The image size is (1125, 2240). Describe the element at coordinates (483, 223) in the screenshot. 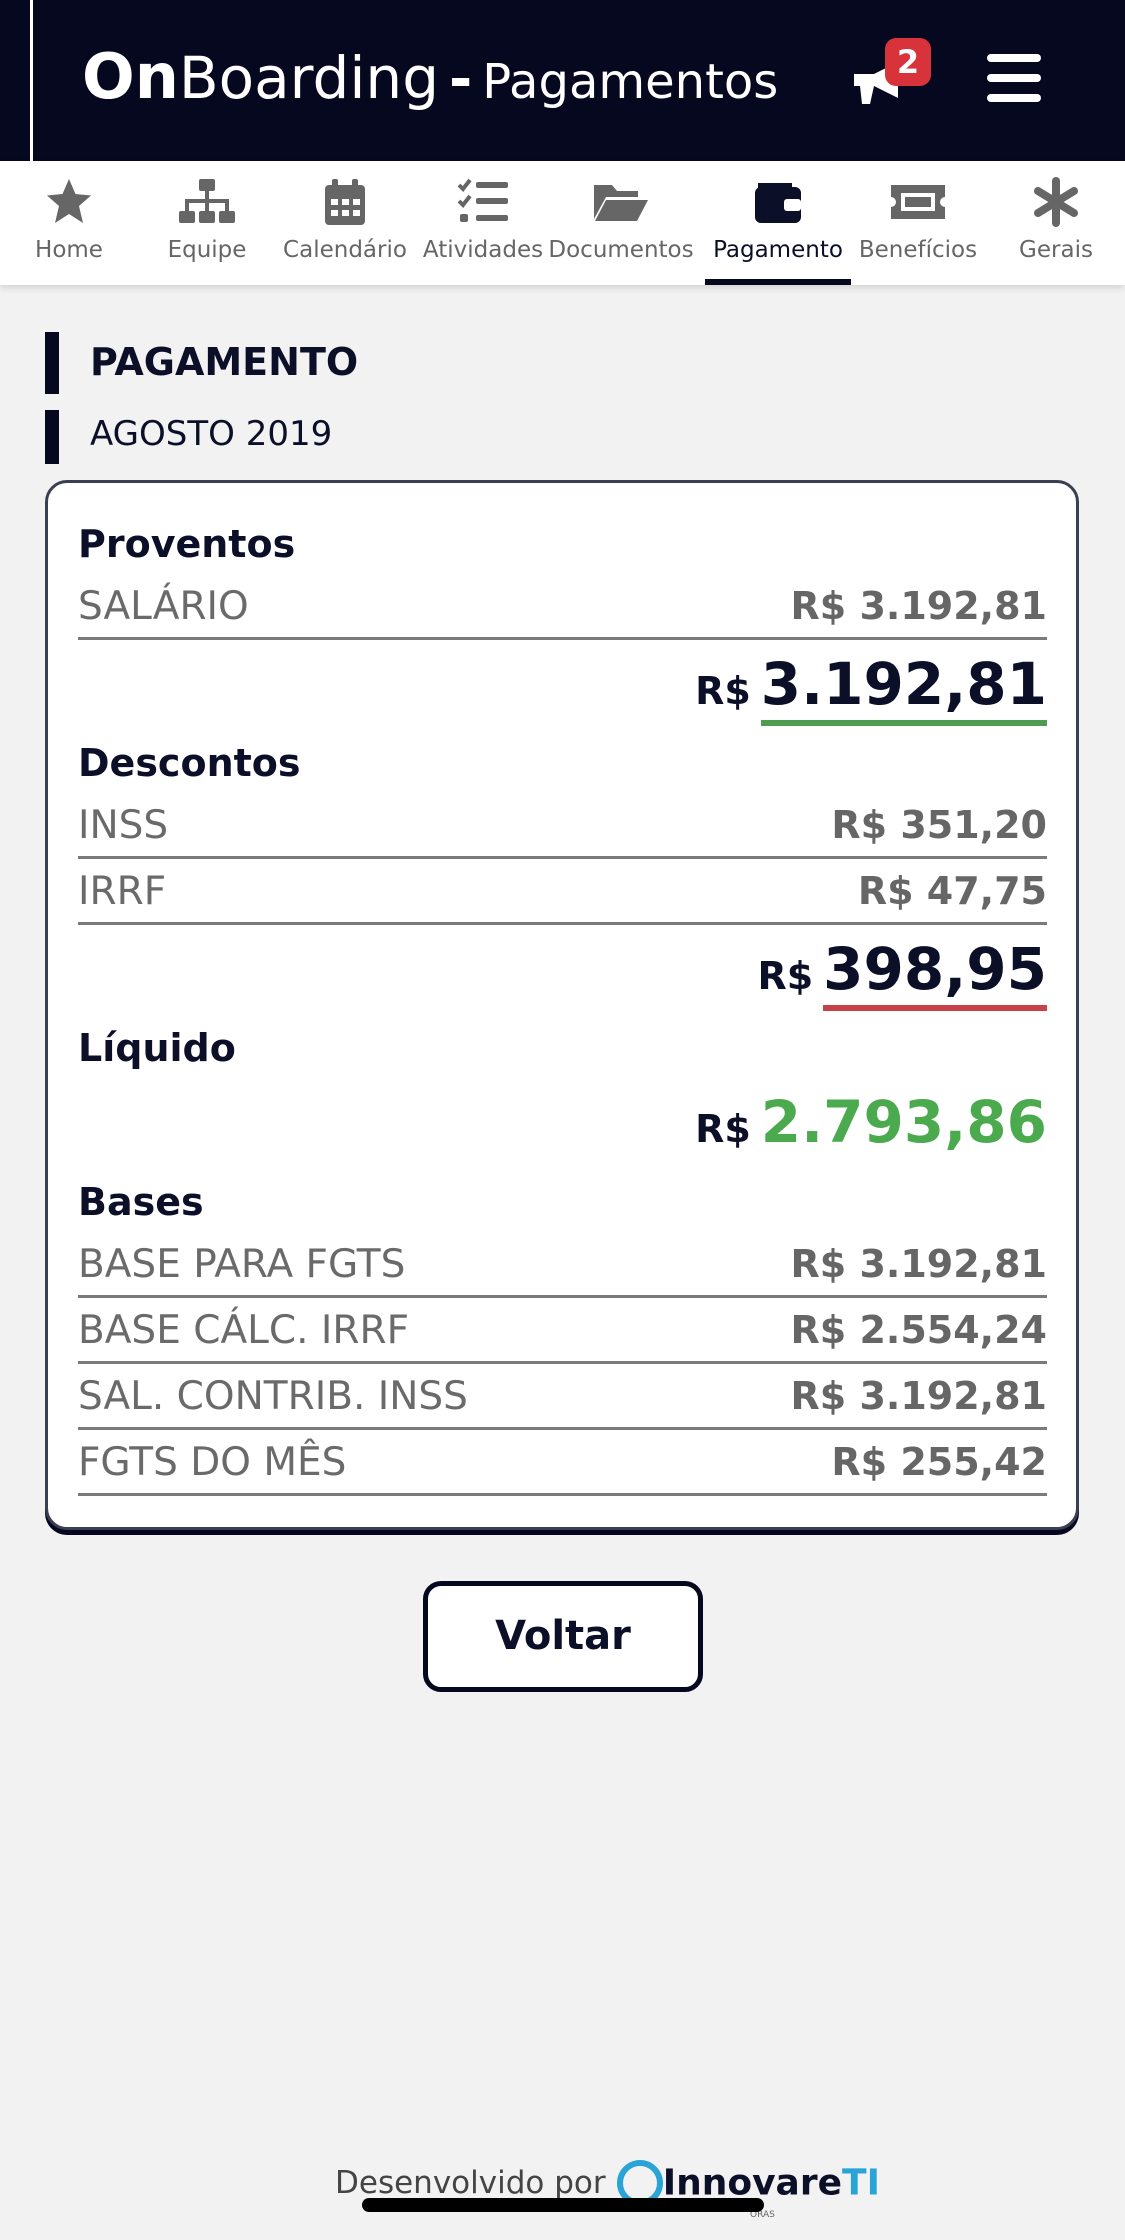

I see `tab-atividades: Atividades` at that location.